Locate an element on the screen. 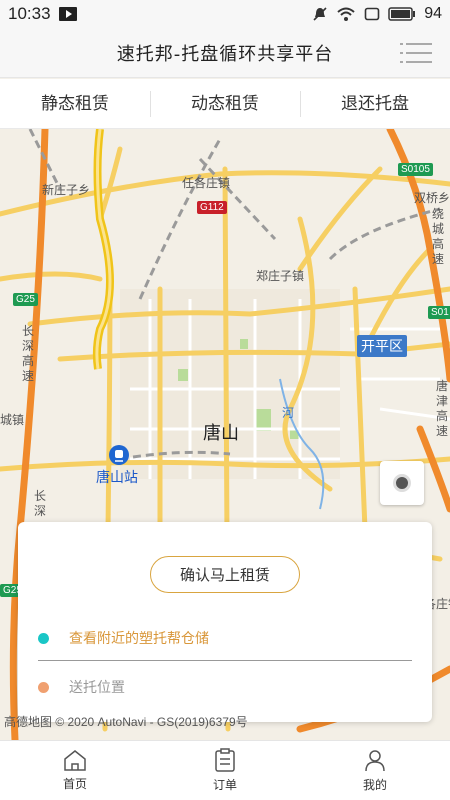 The width and height of the screenshot is (450, 800). delivery-location-row: 送托位置 is located at coordinates (81, 687).